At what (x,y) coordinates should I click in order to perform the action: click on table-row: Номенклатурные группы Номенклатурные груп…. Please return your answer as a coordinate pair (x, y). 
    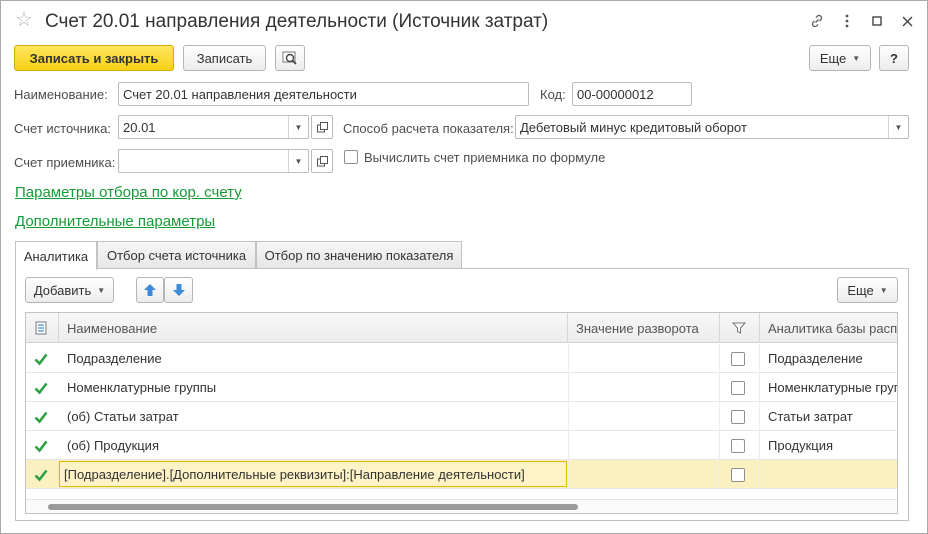
    Looking at the image, I should click on (461, 387).